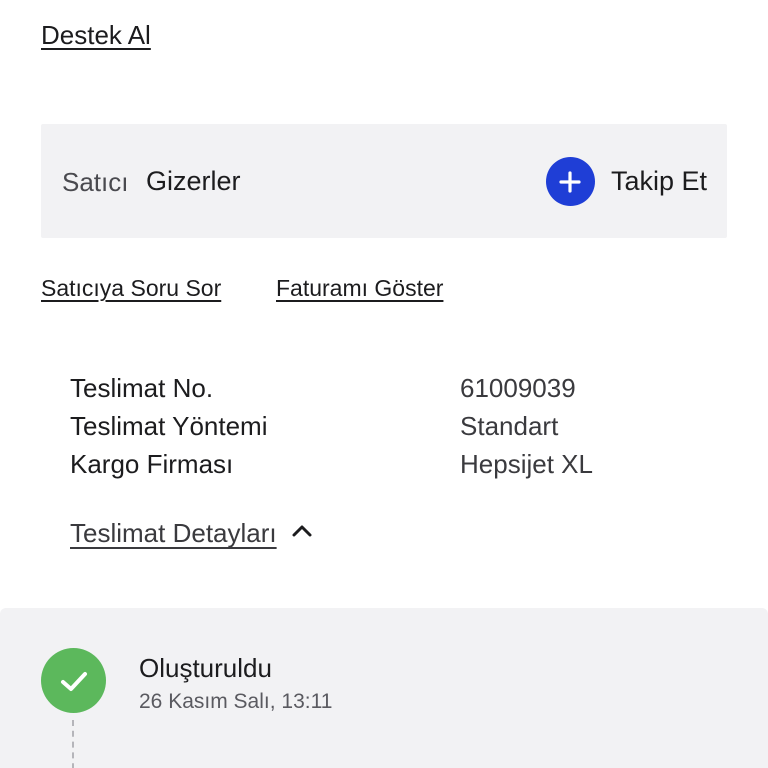  I want to click on delivery-row-method: Teslimat Yöntemi Standart, so click(380, 430).